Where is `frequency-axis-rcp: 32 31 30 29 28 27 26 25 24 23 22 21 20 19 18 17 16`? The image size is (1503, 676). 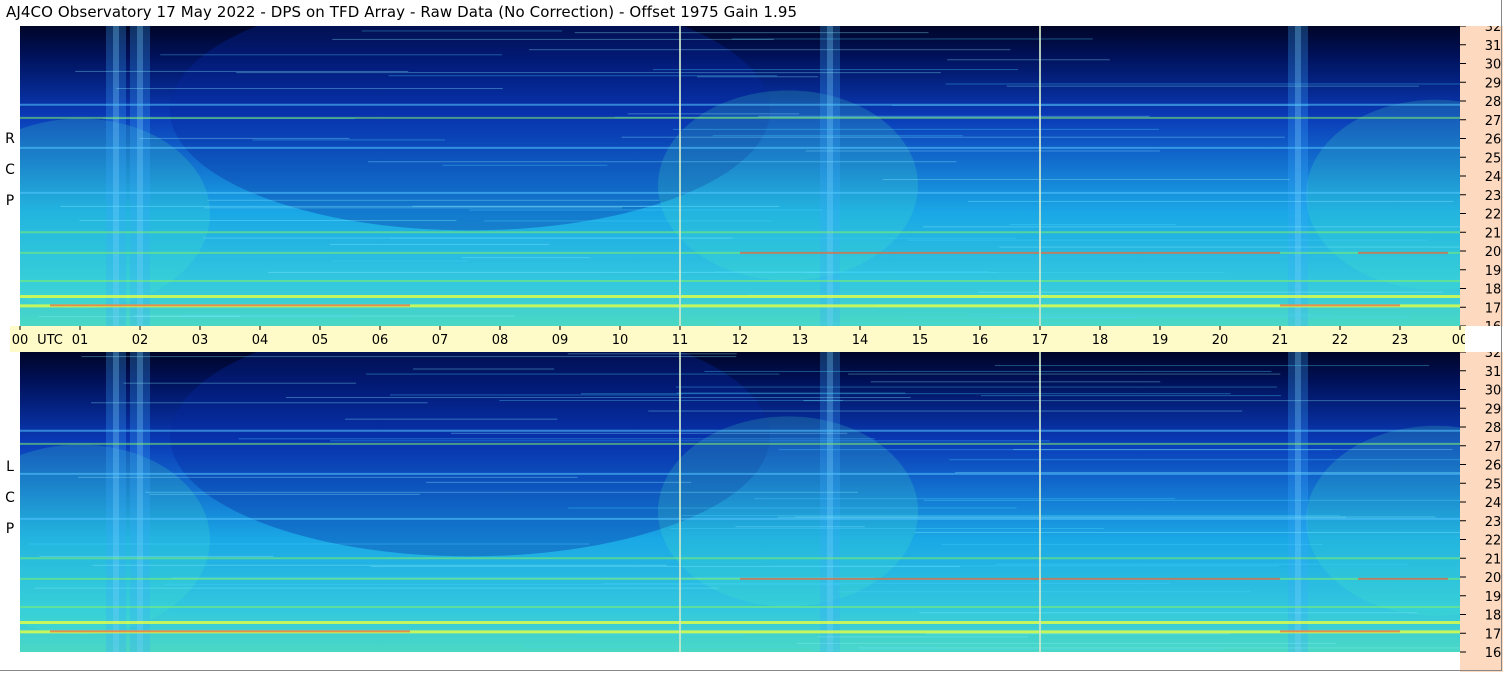 frequency-axis-rcp: 32 31 30 29 28 27 26 25 24 23 22 21 20 19 18 17 16 is located at coordinates (1481, 177).